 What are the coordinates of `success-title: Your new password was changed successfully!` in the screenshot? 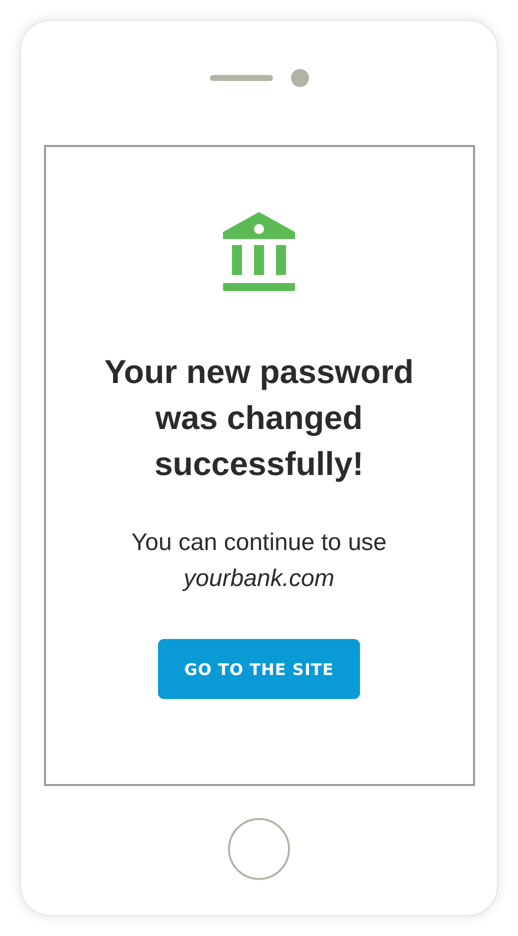 It's located at (259, 418).